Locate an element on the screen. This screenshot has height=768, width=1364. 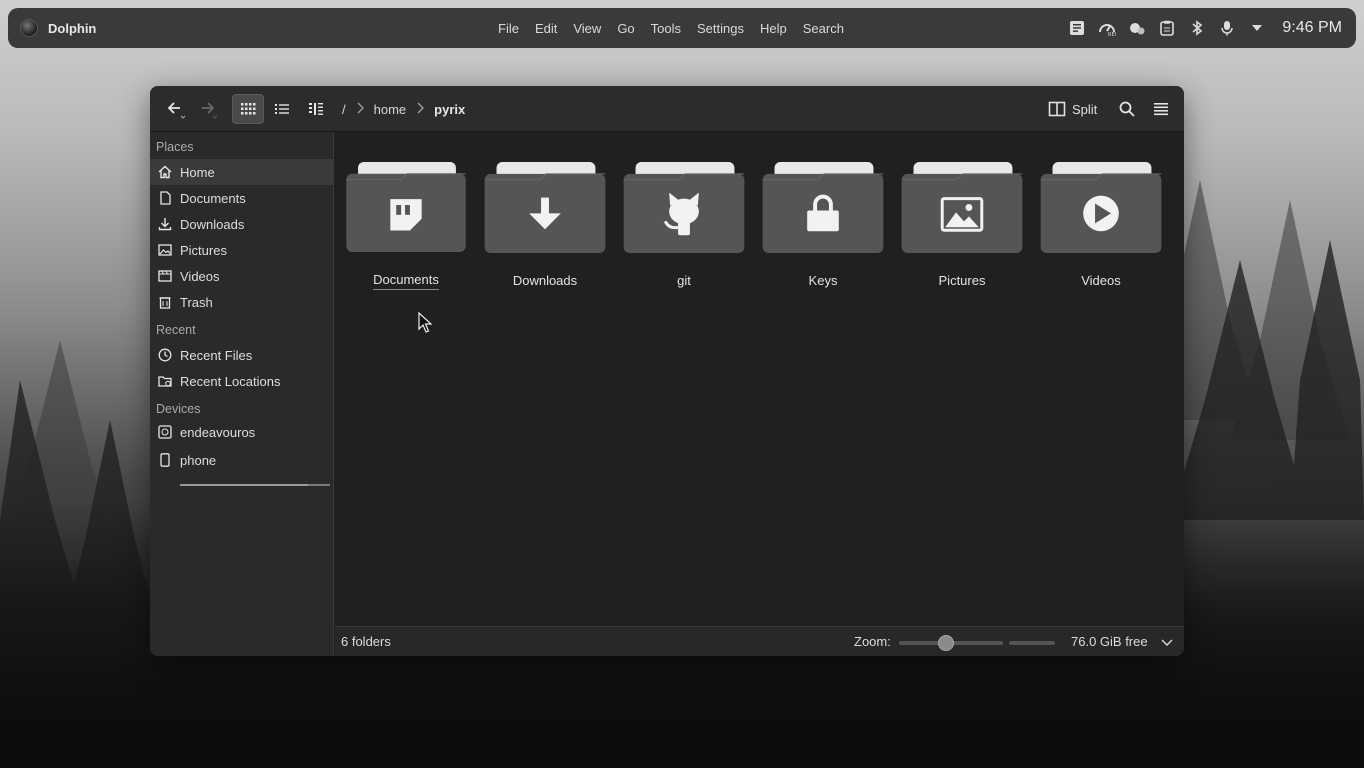
sidebar-item-home: Home is located at coordinates (242, 172).